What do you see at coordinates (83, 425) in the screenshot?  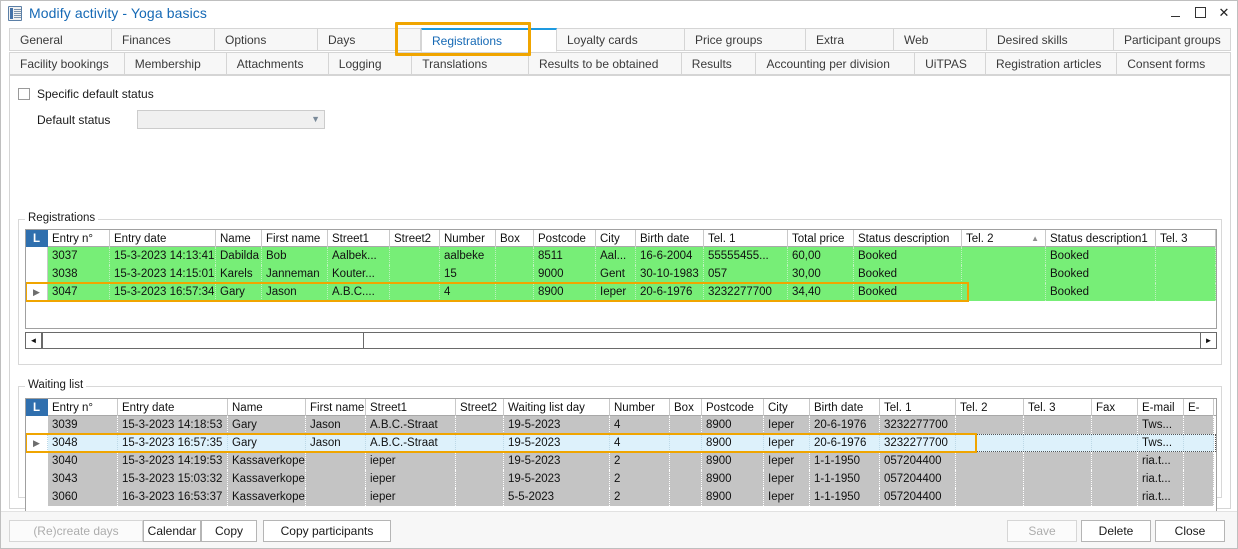 I see `table-cell: 3039` at bounding box center [83, 425].